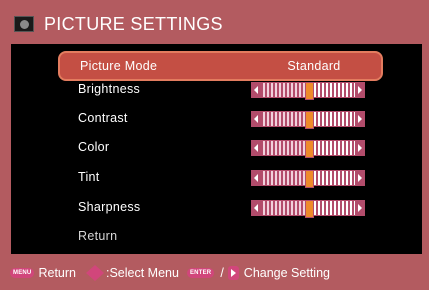 The height and width of the screenshot is (290, 429). What do you see at coordinates (133, 23) in the screenshot?
I see `menu-title: PICTURE SETTINGS` at bounding box center [133, 23].